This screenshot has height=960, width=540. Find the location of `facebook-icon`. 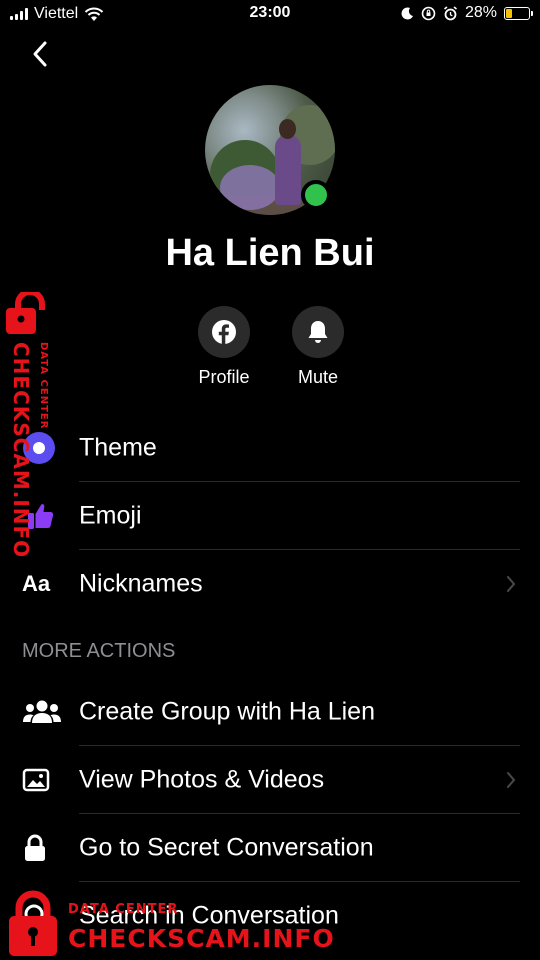

facebook-icon is located at coordinates (224, 332).